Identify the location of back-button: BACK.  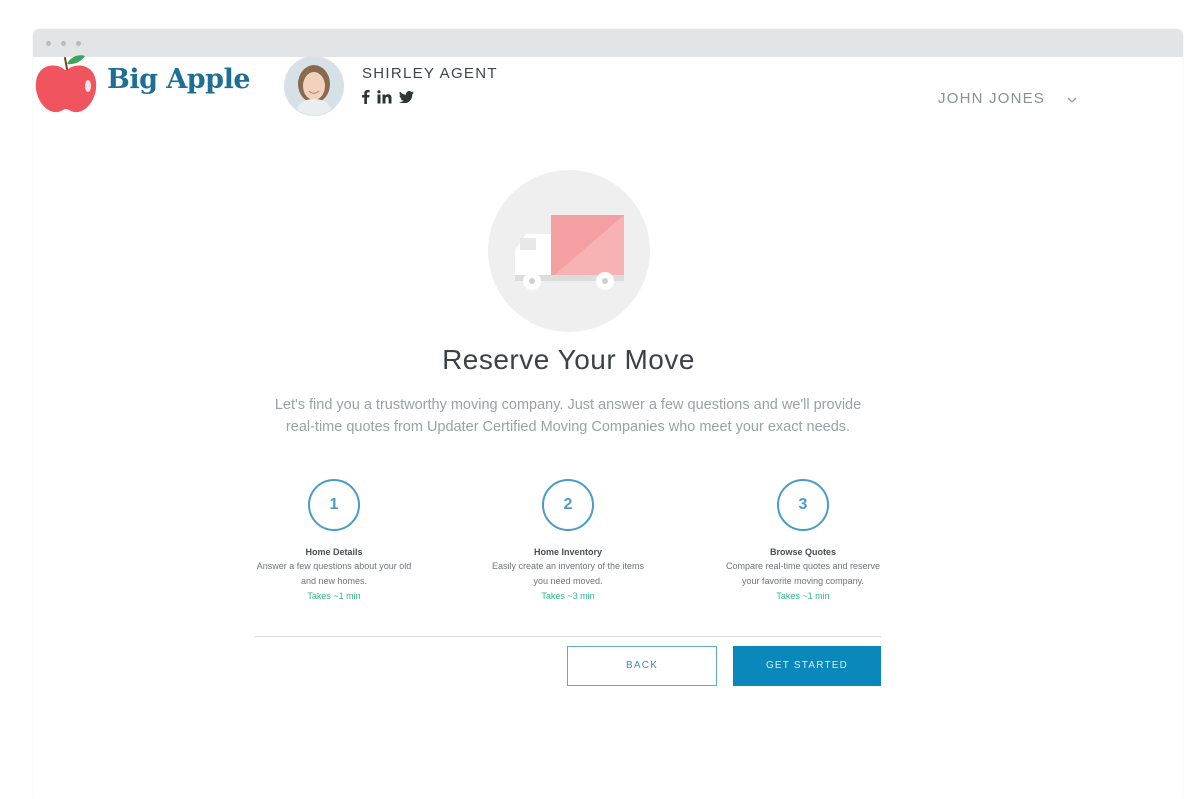
(642, 666).